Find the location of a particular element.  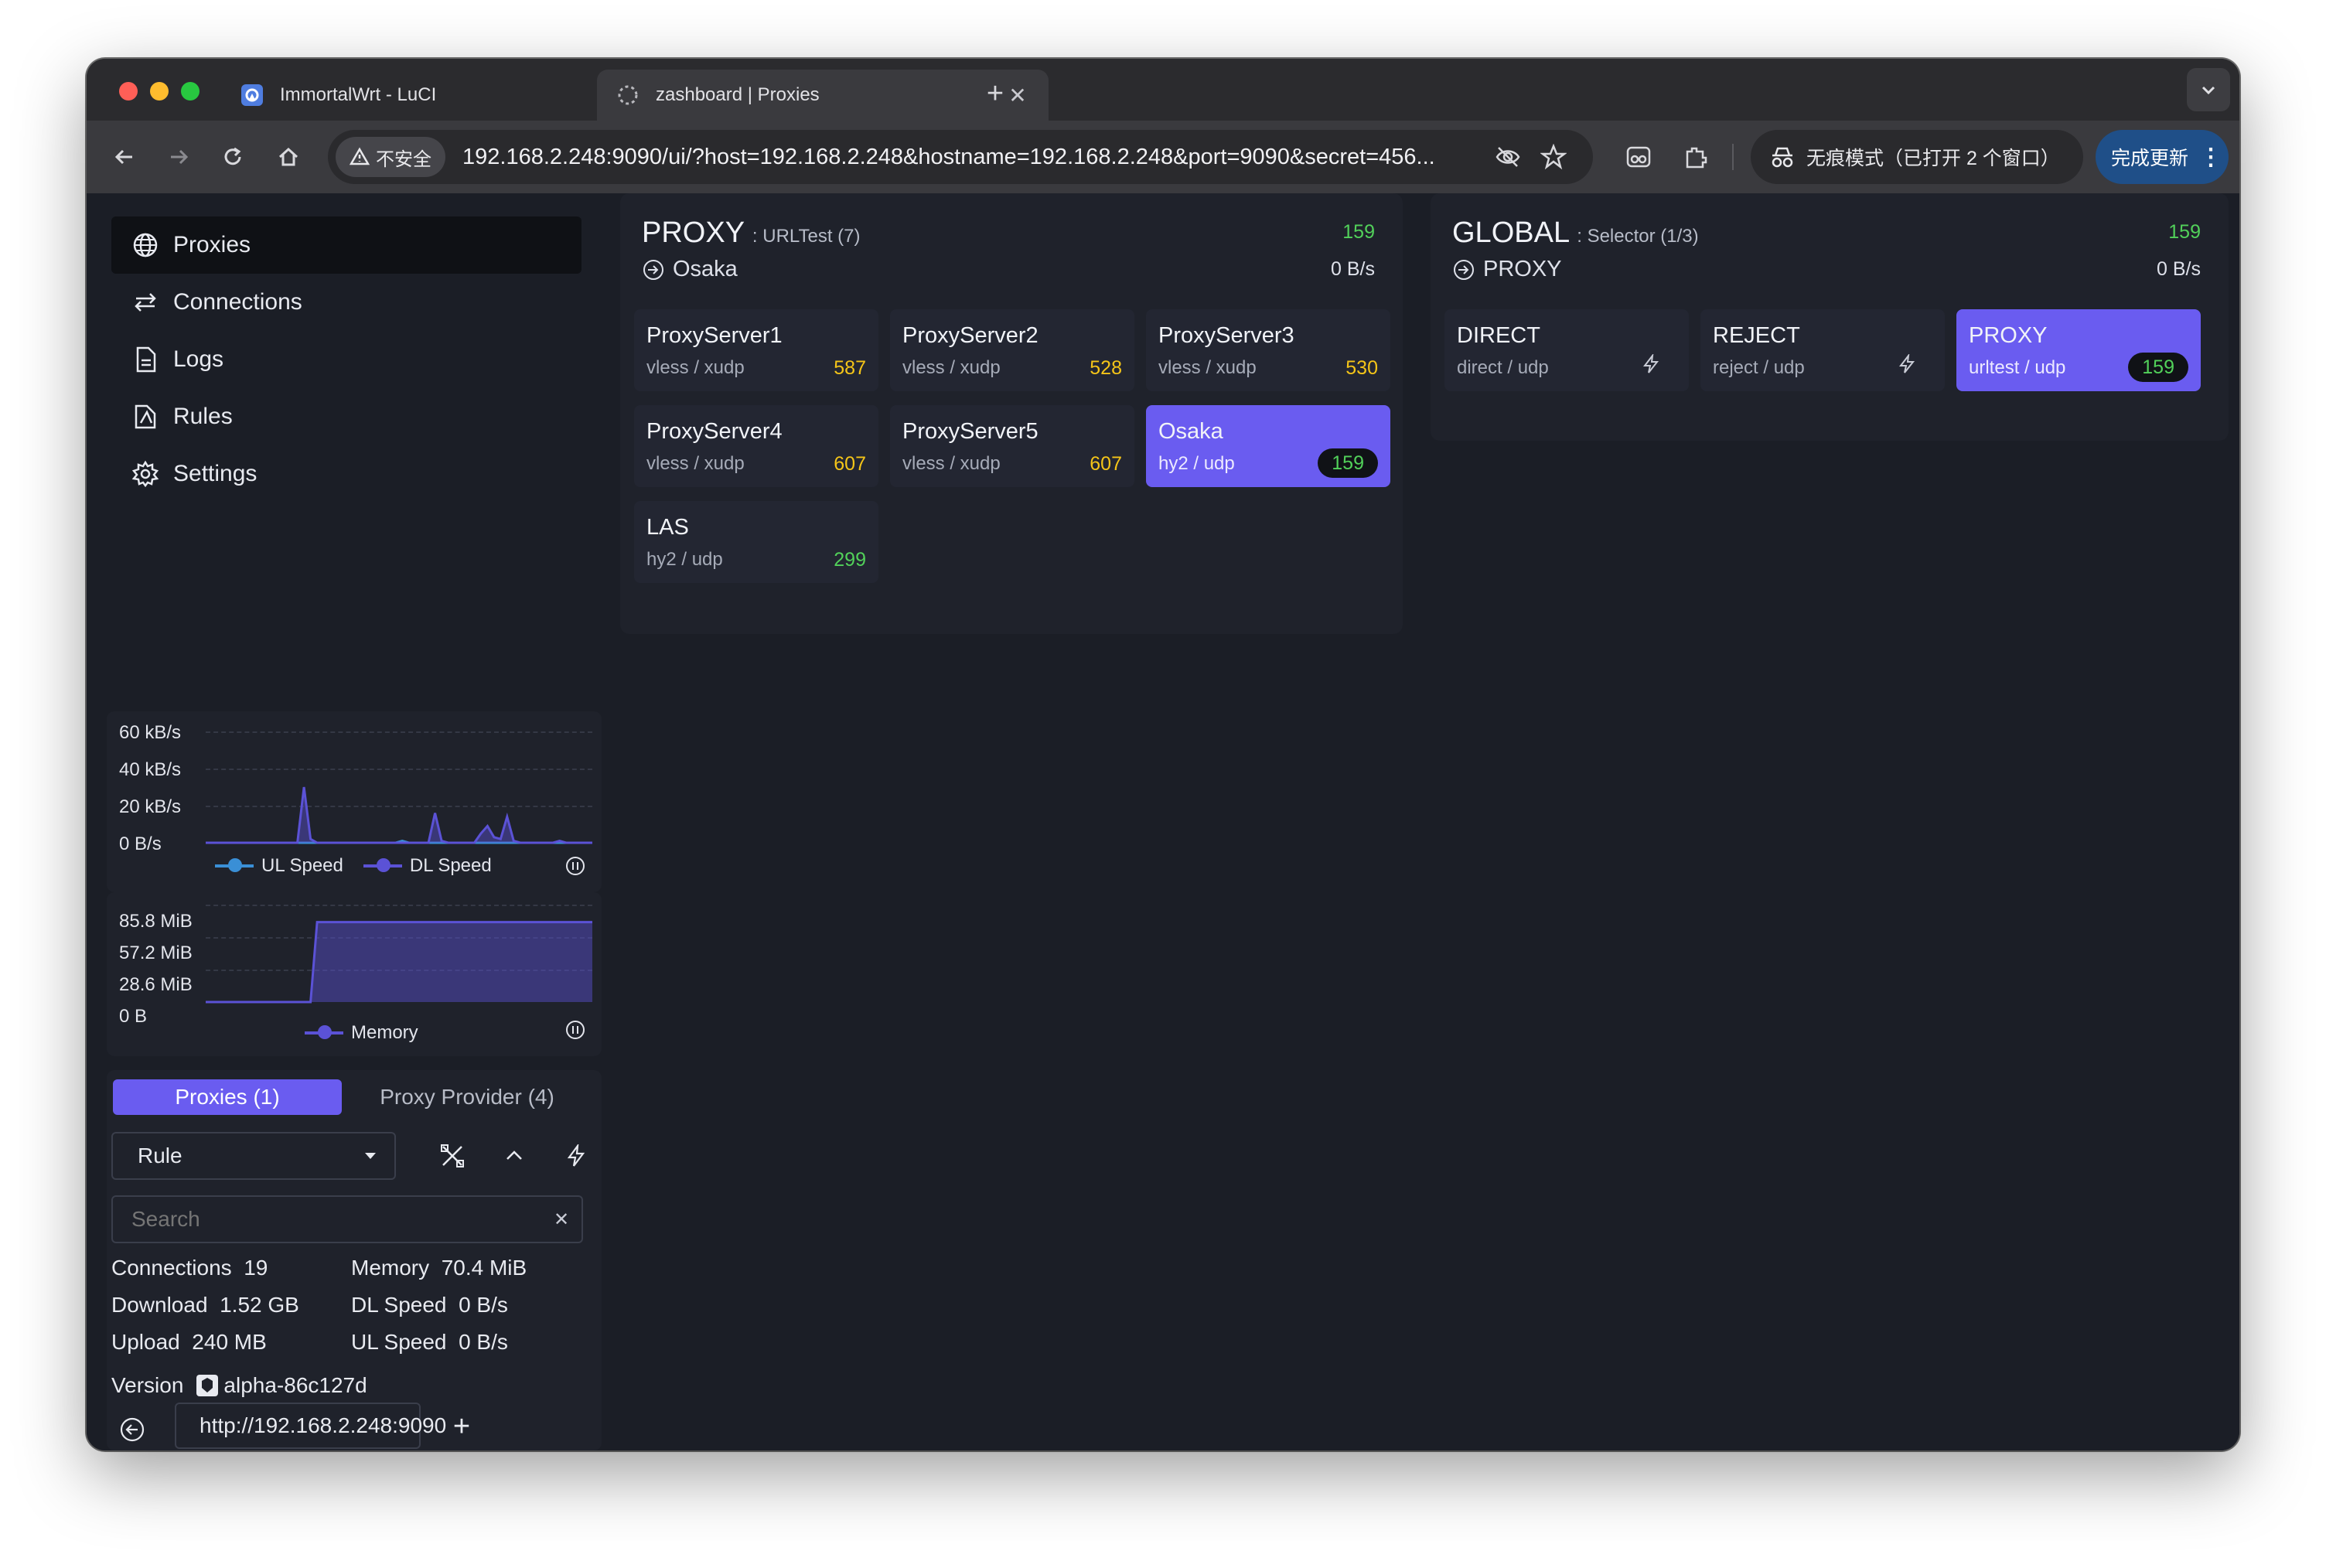

back-to-setup-button is located at coordinates (132, 1429).